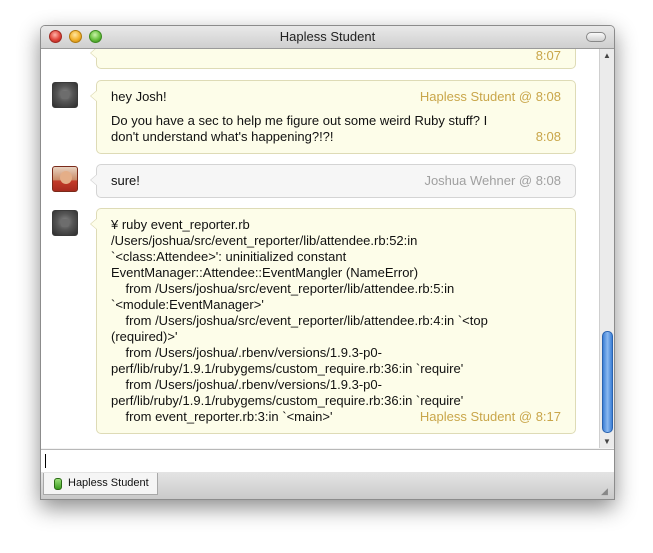  Describe the element at coordinates (548, 56) in the screenshot. I see `message-time: 8:07` at that location.